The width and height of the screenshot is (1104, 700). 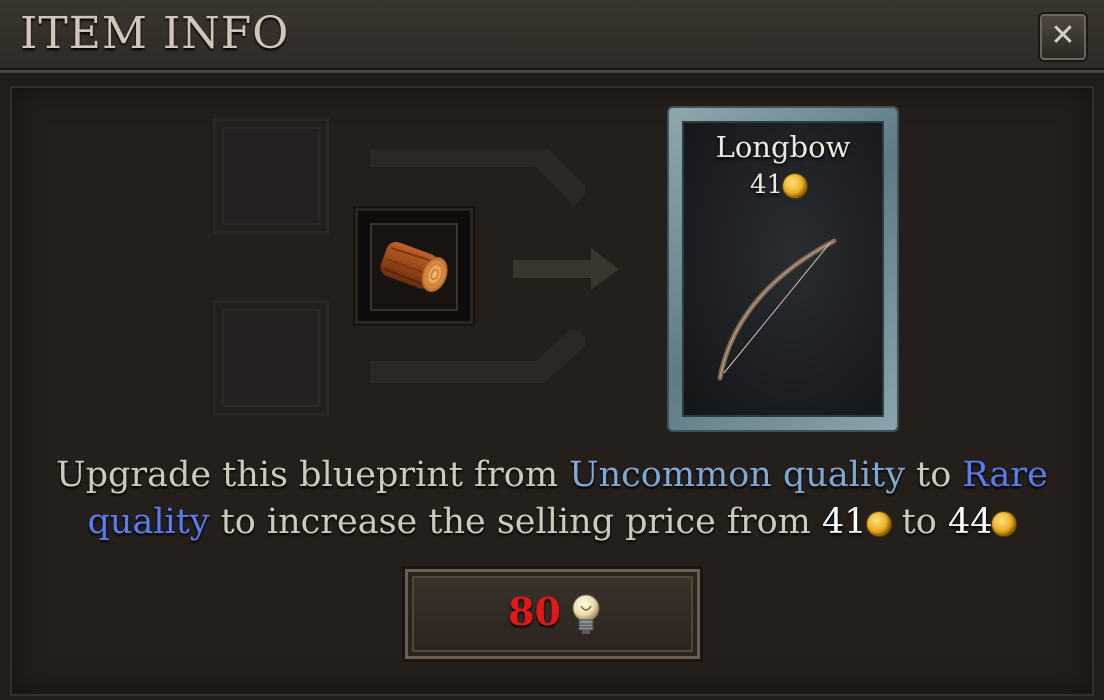 What do you see at coordinates (586, 614) in the screenshot?
I see `lightbulb-icon` at bounding box center [586, 614].